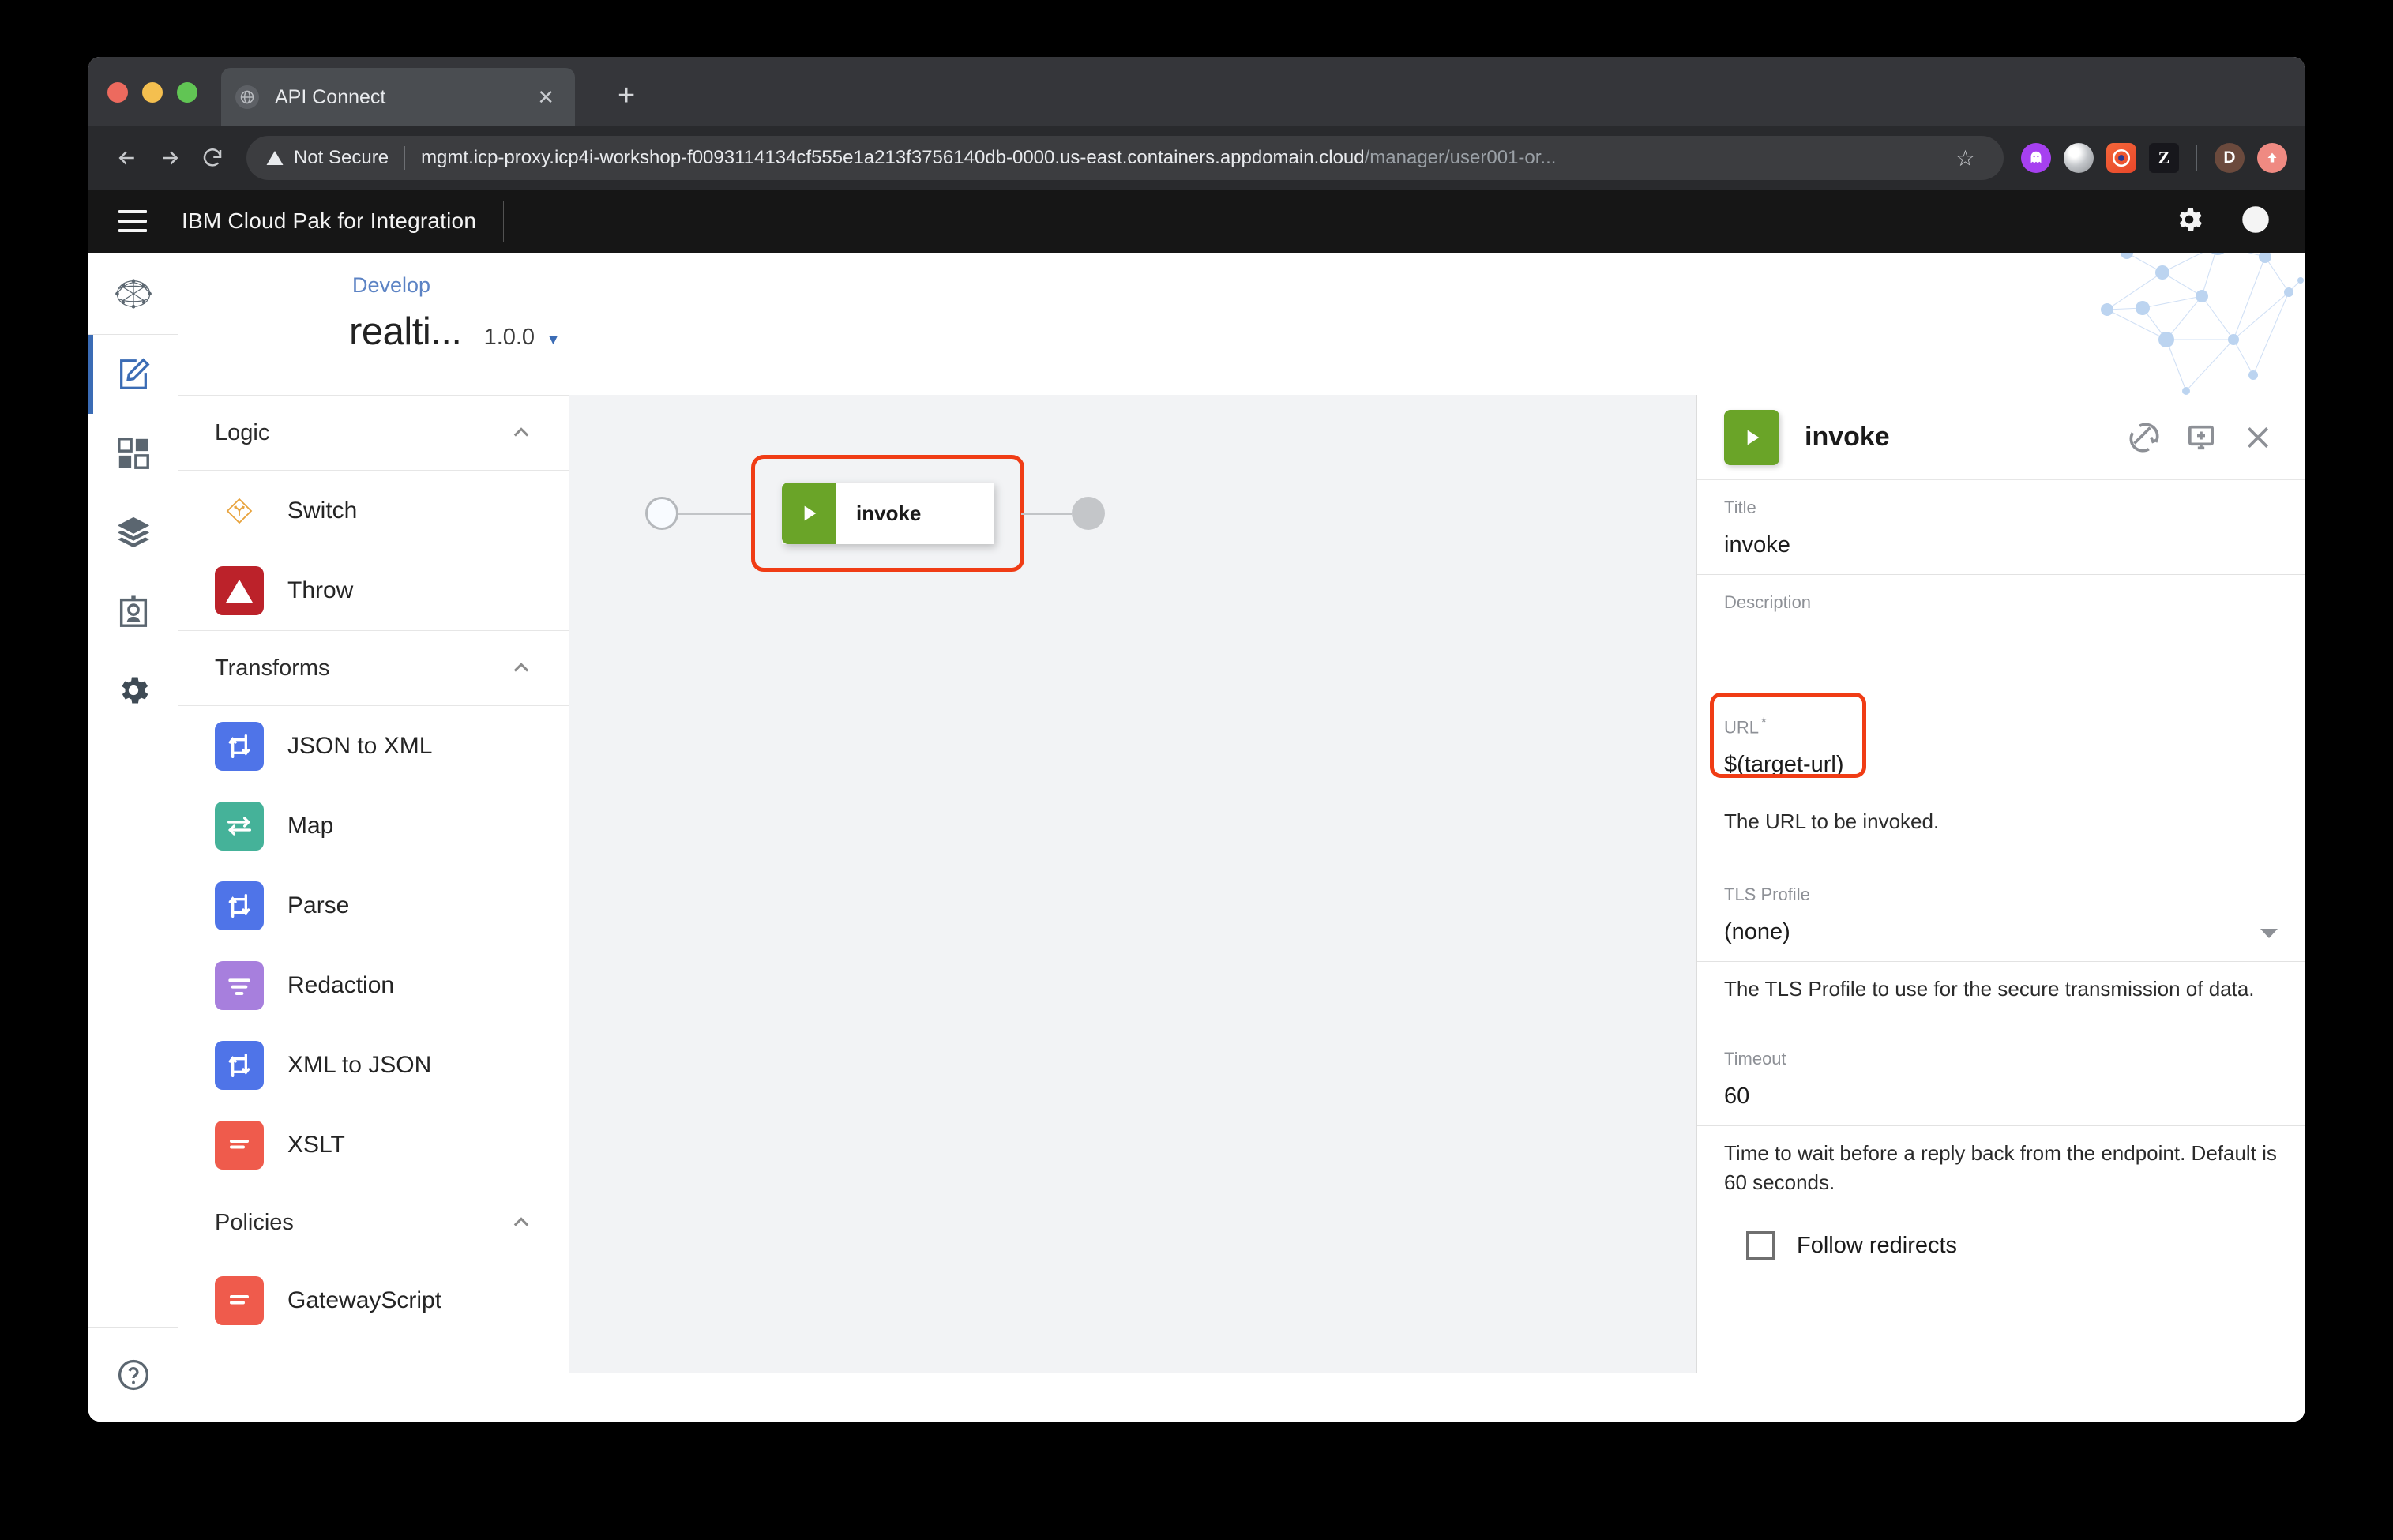  I want to click on palette-item-label: Redaction, so click(341, 984).